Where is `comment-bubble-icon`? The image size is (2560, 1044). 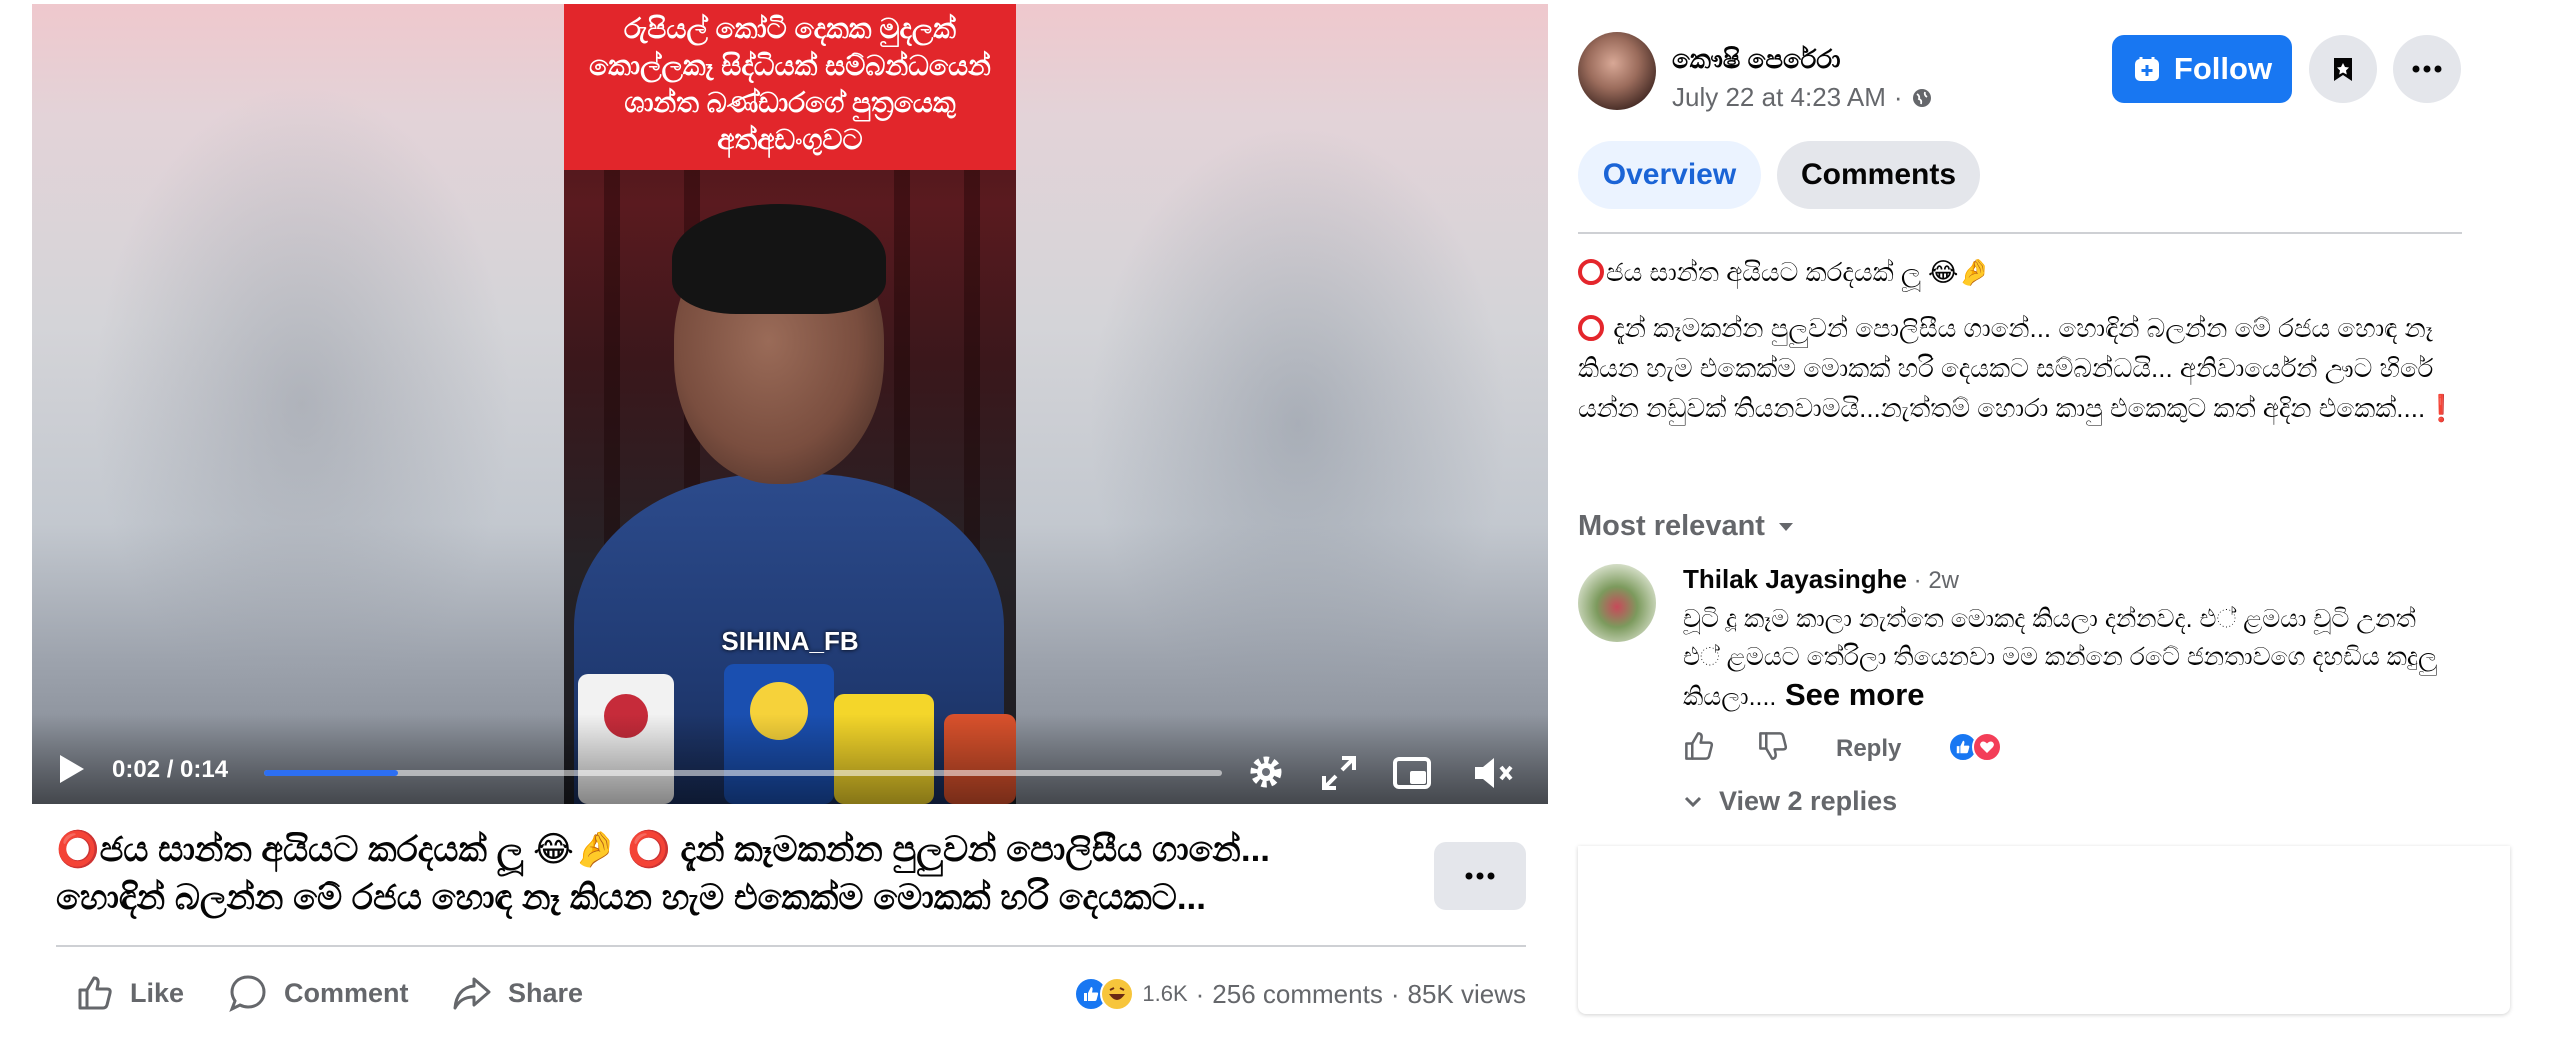
comment-bubble-icon is located at coordinates (247, 994).